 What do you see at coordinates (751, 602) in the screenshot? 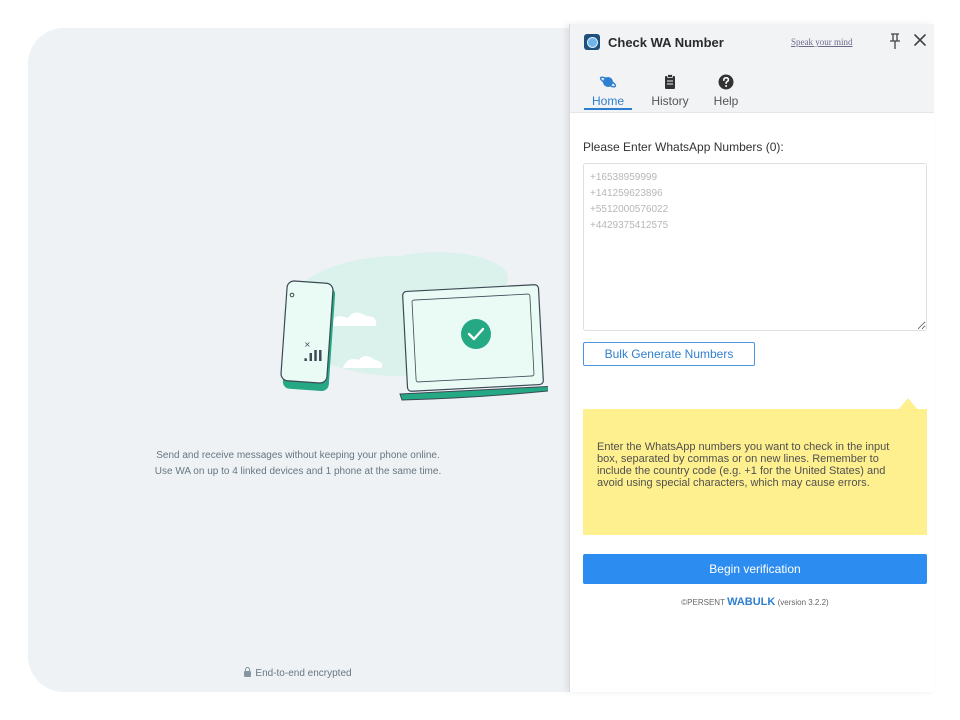
I see `footer-brand-link: WABULK` at bounding box center [751, 602].